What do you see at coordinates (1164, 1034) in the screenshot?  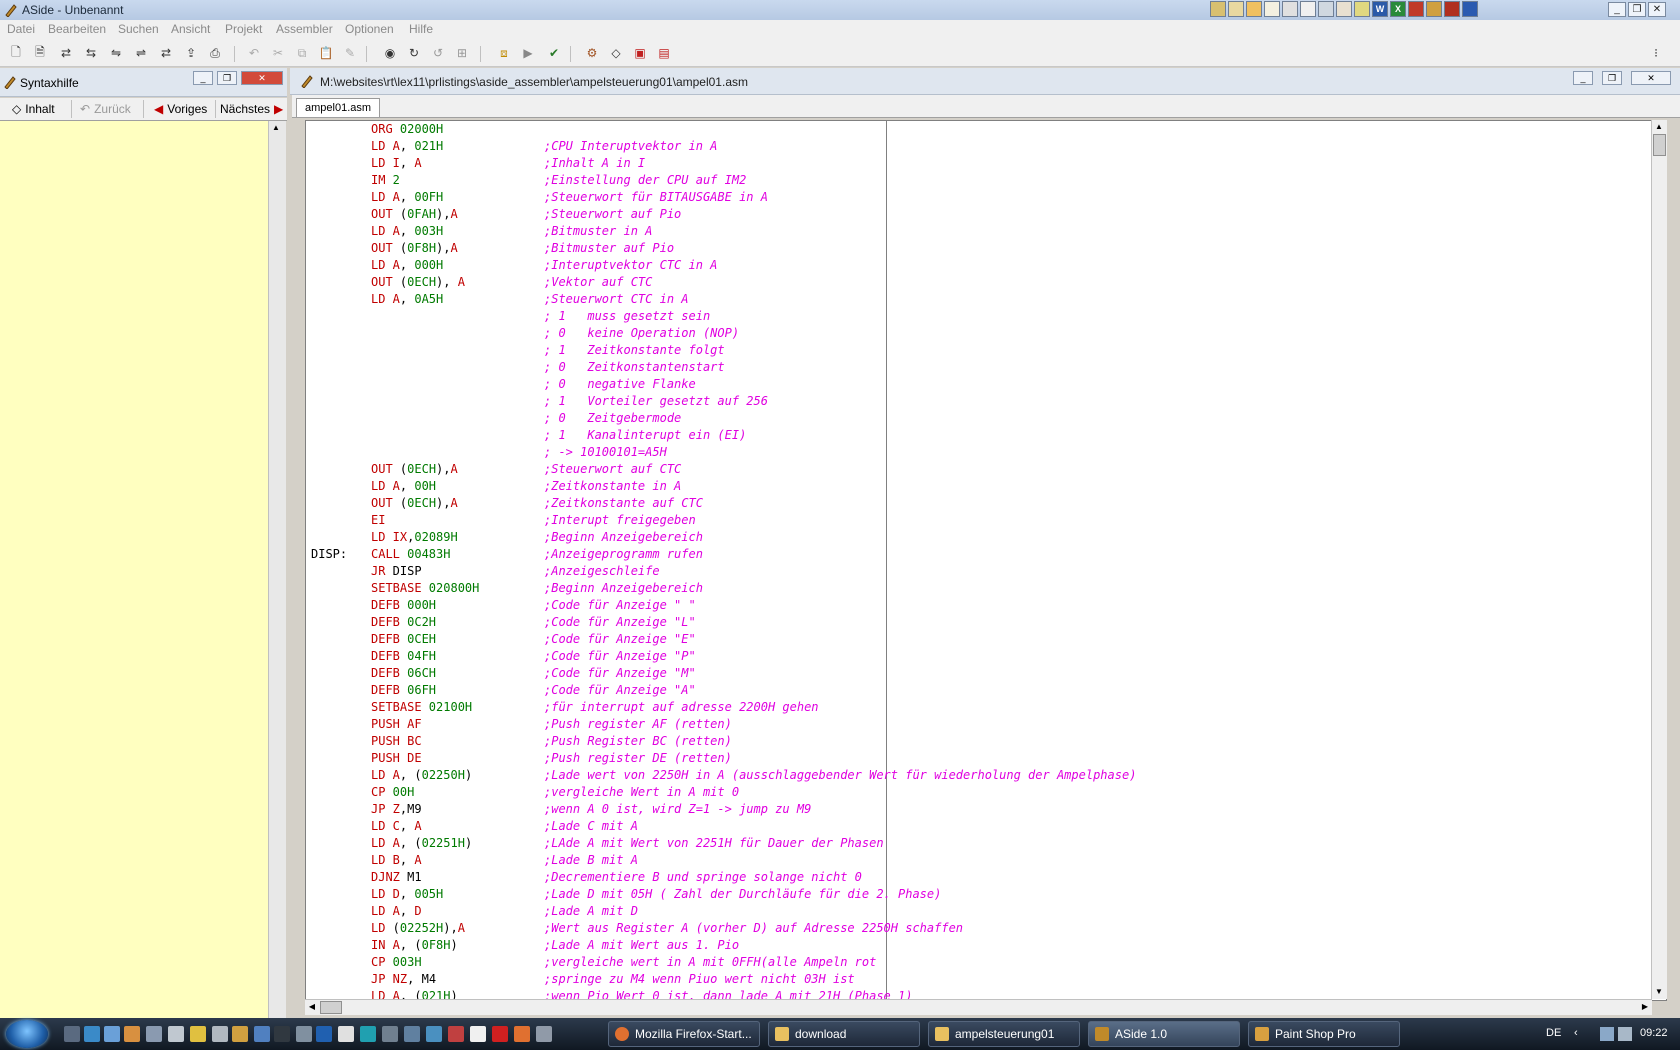 I see `taskbar-aside: ASide 1.0` at bounding box center [1164, 1034].